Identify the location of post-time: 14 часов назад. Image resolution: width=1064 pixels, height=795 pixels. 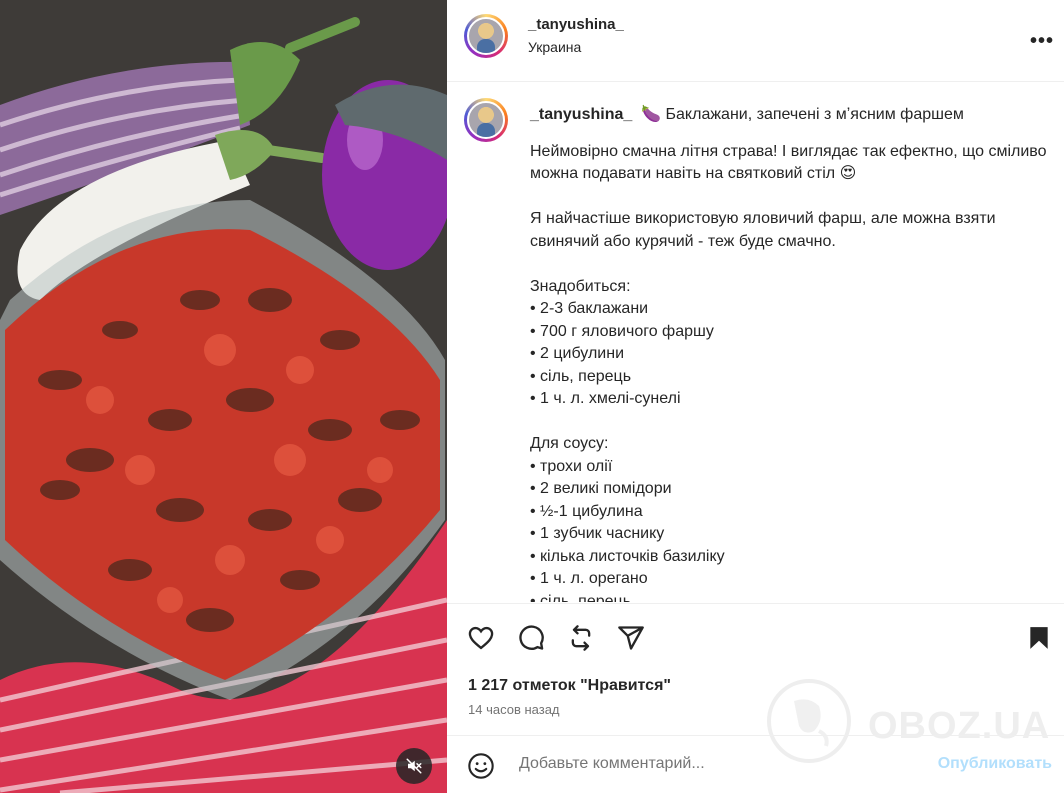
(514, 709).